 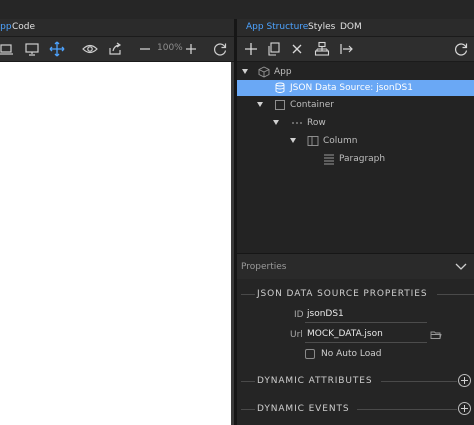 I want to click on structure-icon, so click(x=322, y=49).